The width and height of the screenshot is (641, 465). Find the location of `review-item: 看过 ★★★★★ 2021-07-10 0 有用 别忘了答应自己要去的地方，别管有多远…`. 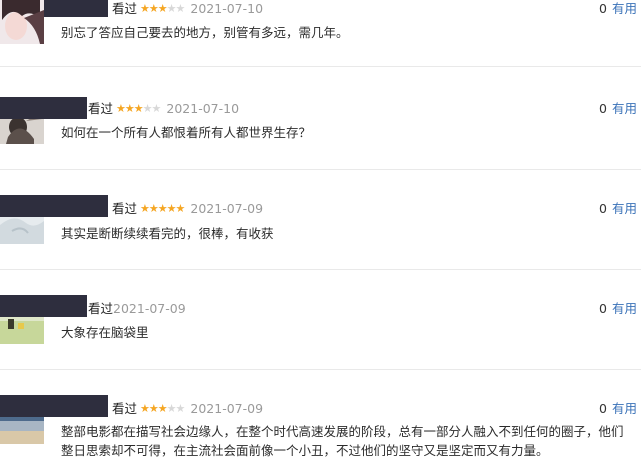

review-item: 看过 ★★★★★ 2021-07-10 0 有用 别忘了答应自己要去的地方，别管有多远… is located at coordinates (320, 33).